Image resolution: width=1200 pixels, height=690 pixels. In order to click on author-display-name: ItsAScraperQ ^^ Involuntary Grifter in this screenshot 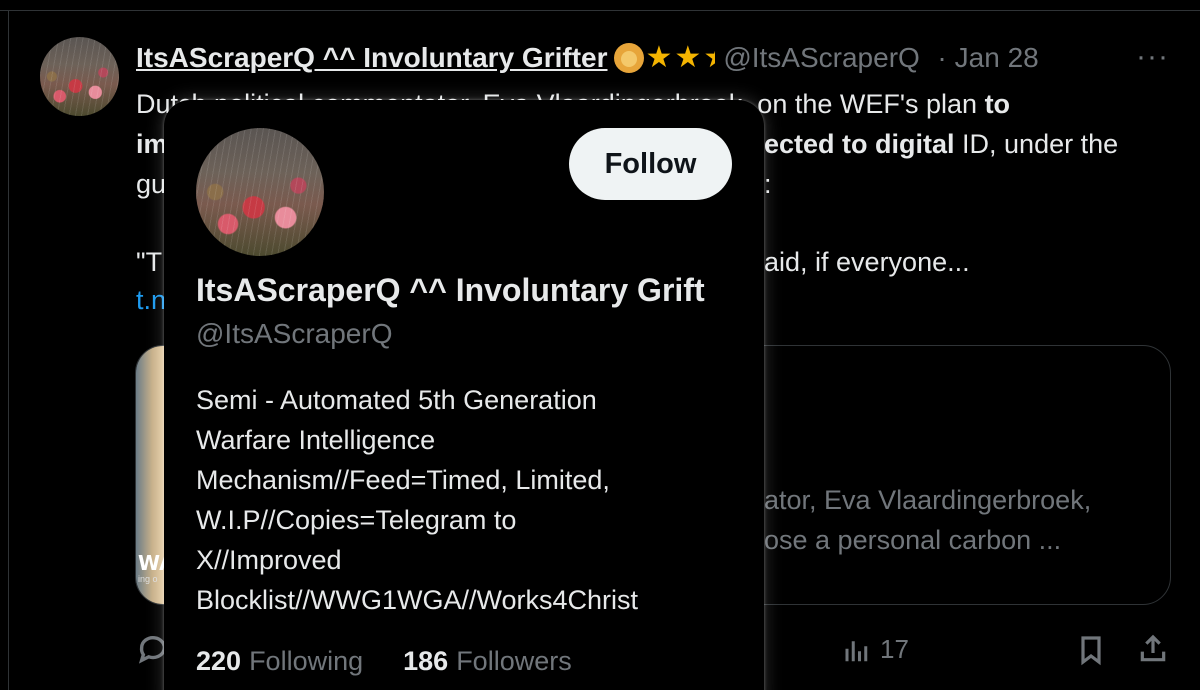, I will do `click(372, 58)`.